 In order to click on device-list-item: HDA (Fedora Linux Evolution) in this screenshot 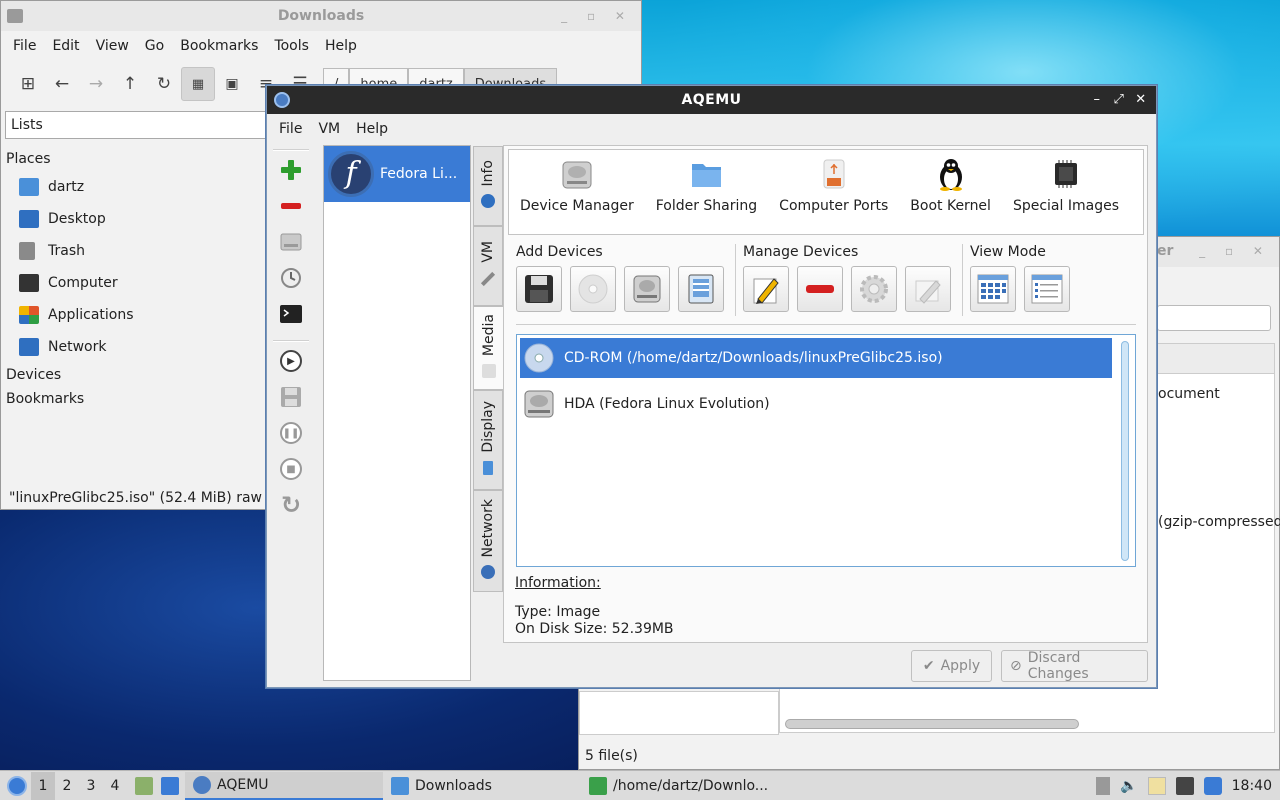, I will do `click(816, 404)`.